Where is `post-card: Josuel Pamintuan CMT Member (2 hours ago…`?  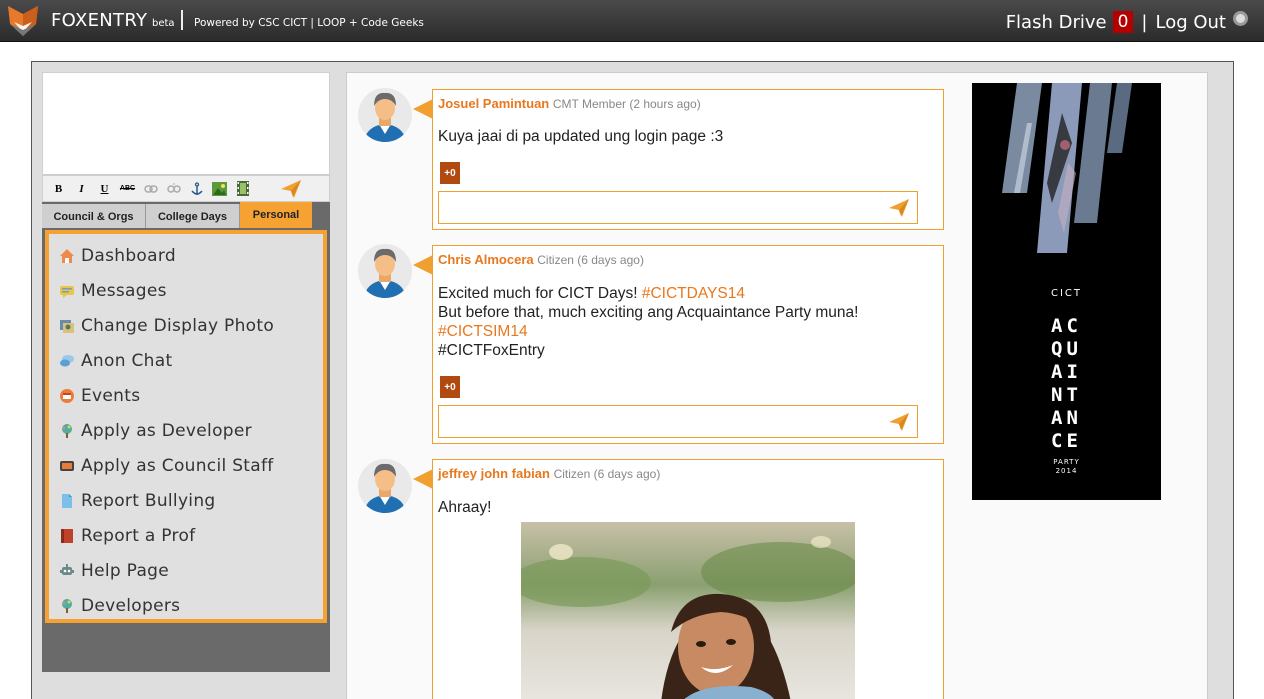
post-card: Josuel Pamintuan CMT Member (2 hours ago… is located at coordinates (688, 159).